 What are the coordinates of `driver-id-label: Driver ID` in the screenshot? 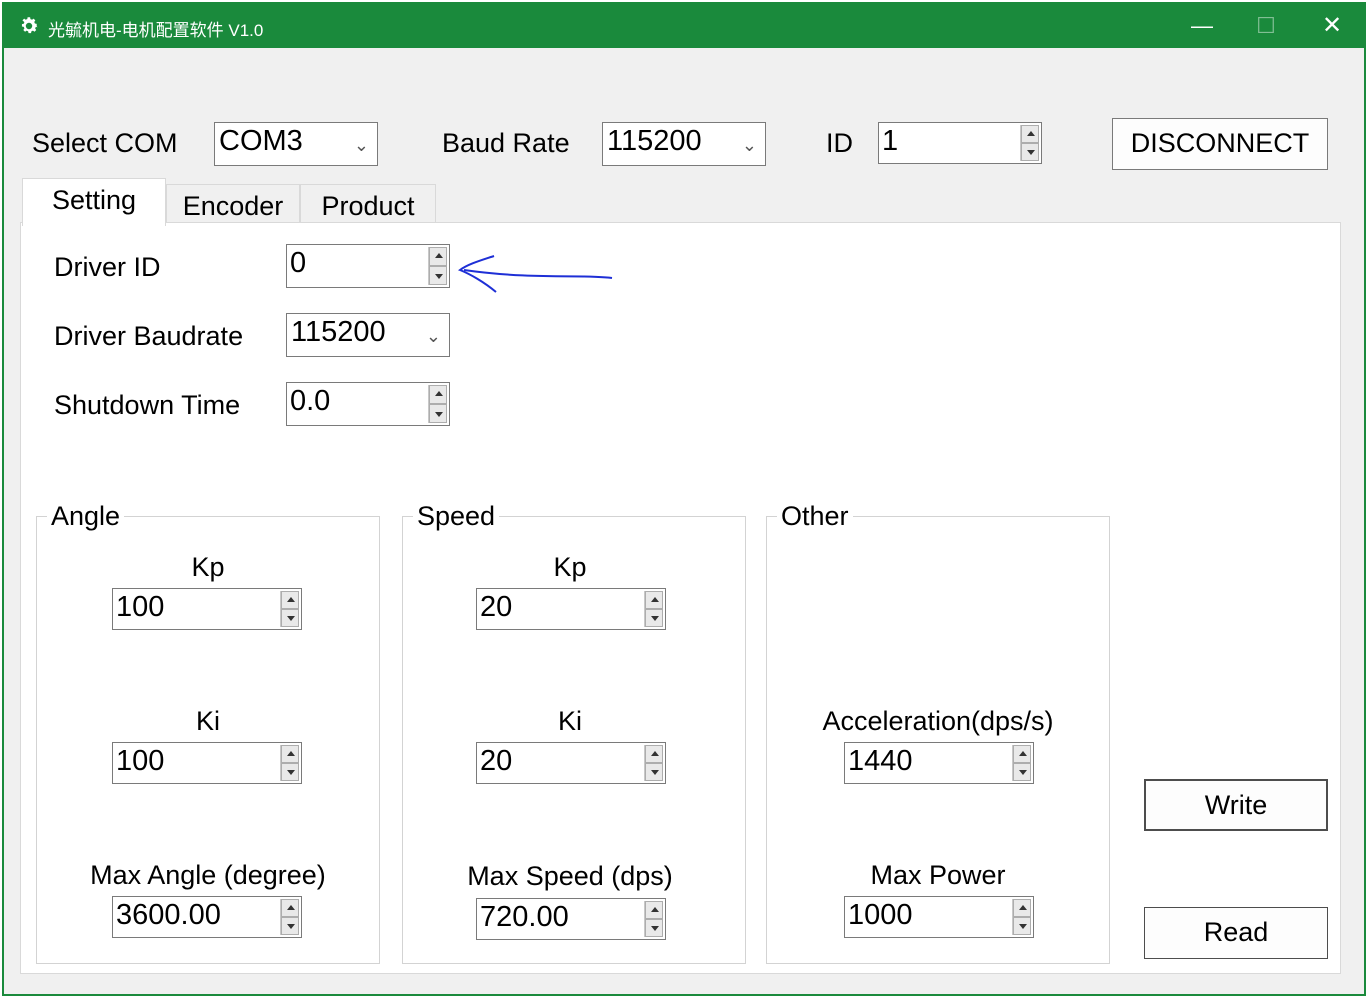 It's located at (107, 267).